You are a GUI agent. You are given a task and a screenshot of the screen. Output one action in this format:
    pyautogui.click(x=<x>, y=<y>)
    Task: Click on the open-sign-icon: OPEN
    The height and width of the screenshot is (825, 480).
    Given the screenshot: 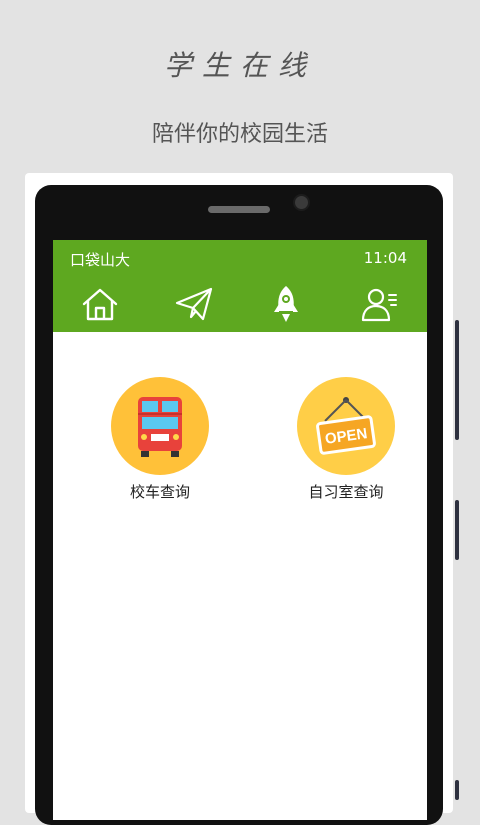 What is the action you would take?
    pyautogui.click(x=346, y=426)
    